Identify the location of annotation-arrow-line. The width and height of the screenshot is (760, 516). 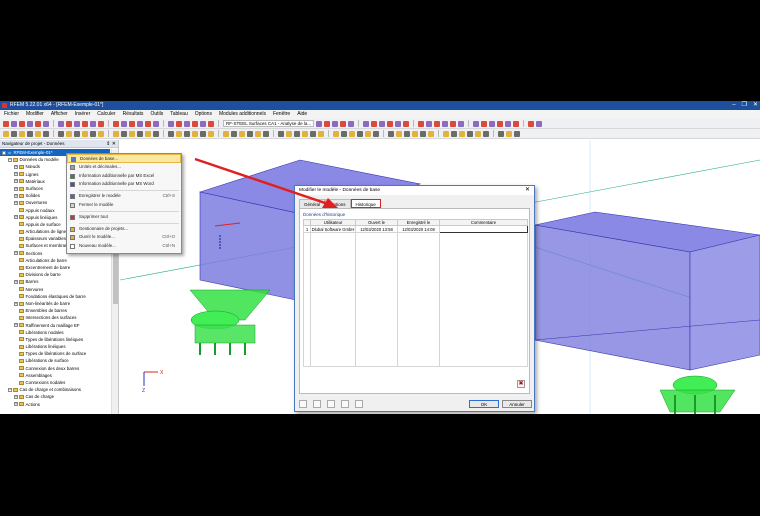
(261, 181).